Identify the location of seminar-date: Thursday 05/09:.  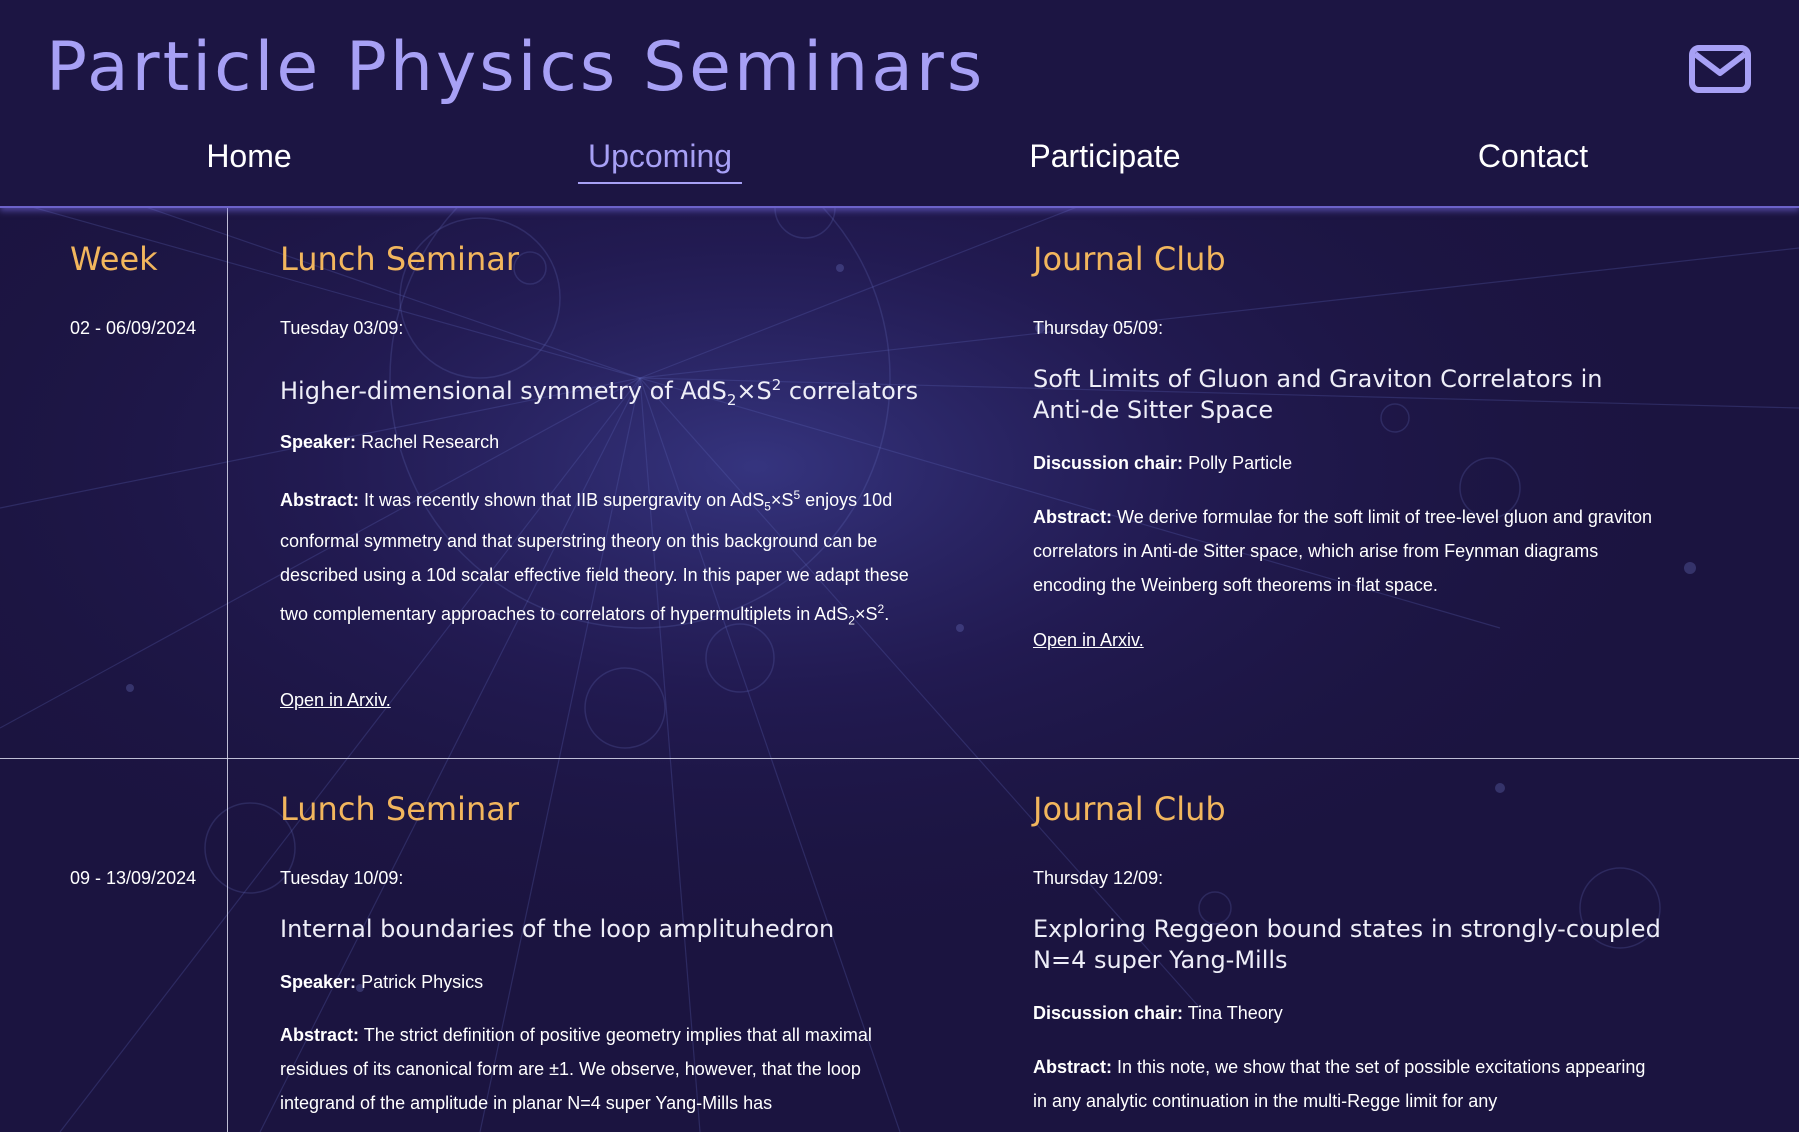
(1098, 328).